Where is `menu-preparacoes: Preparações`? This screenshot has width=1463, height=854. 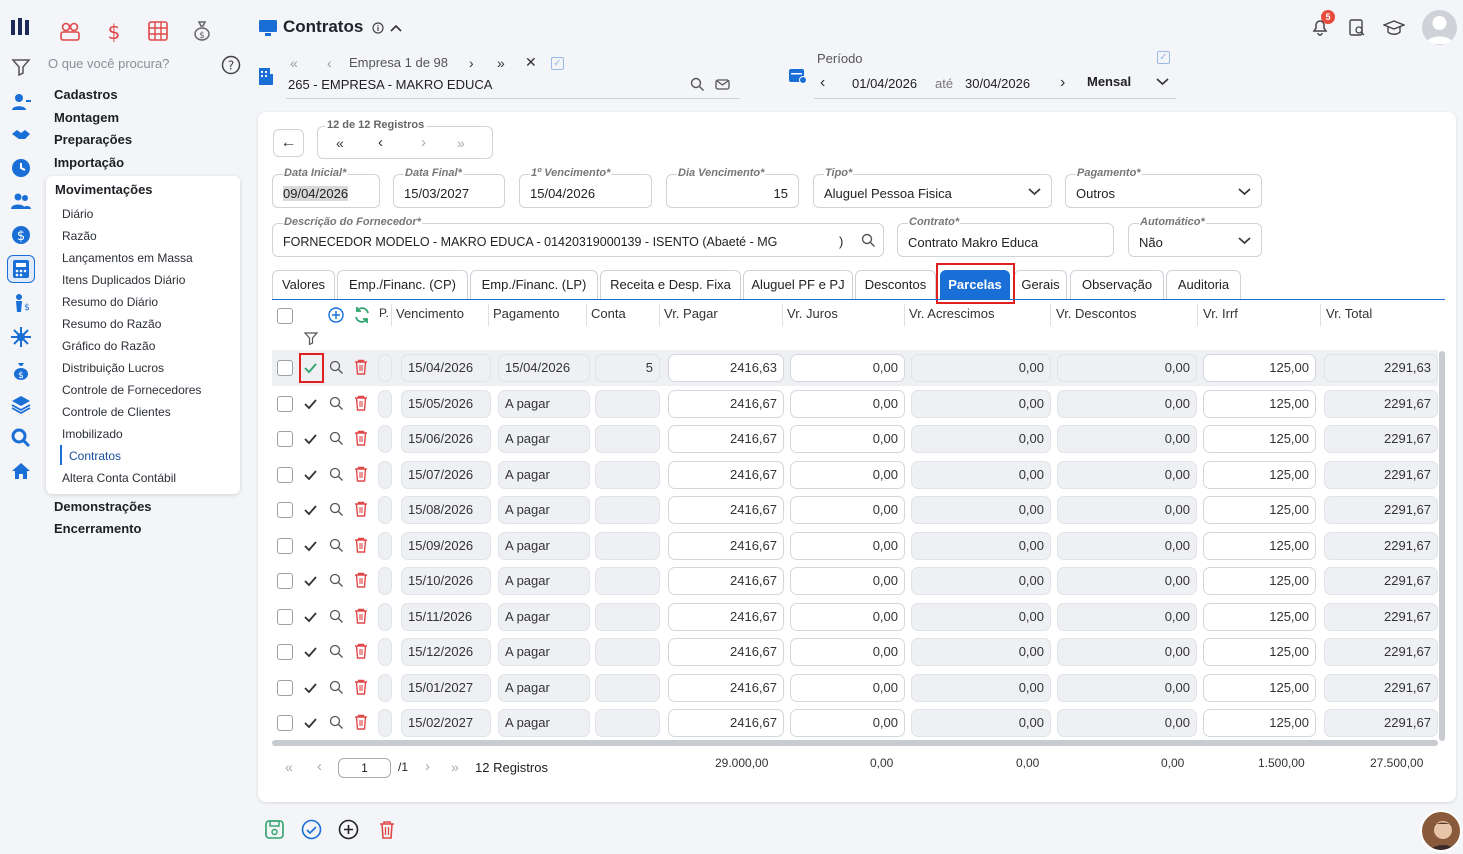
menu-preparacoes: Preparações is located at coordinates (93, 139).